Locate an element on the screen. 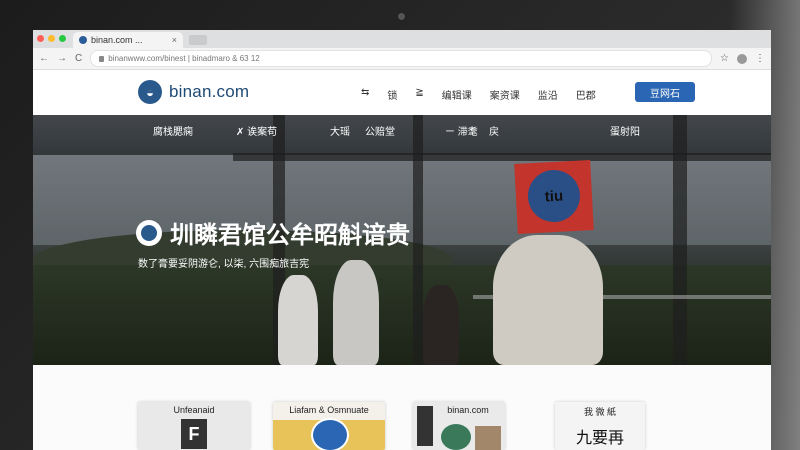 The image size is (800, 450). headline-text: 圳瞵君馆公牟昭斛谙贵 is located at coordinates (290, 235).